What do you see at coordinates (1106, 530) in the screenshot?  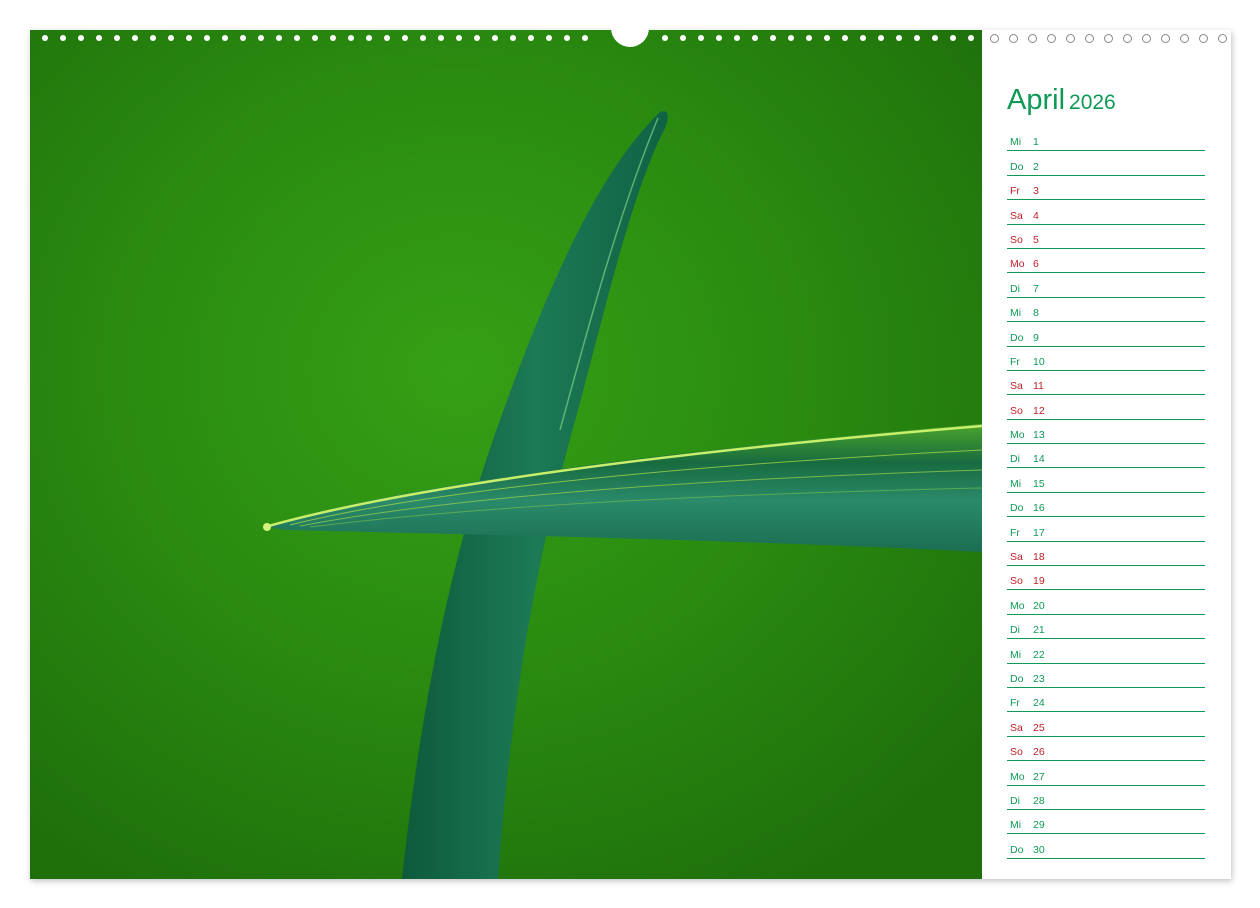 I see `day-row: Fr 17` at bounding box center [1106, 530].